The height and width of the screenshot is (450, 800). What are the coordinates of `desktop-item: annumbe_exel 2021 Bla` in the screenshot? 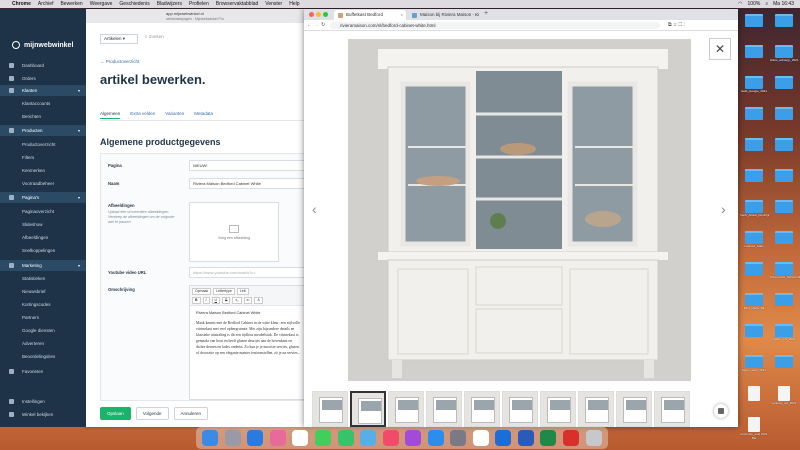 It's located at (754, 428).